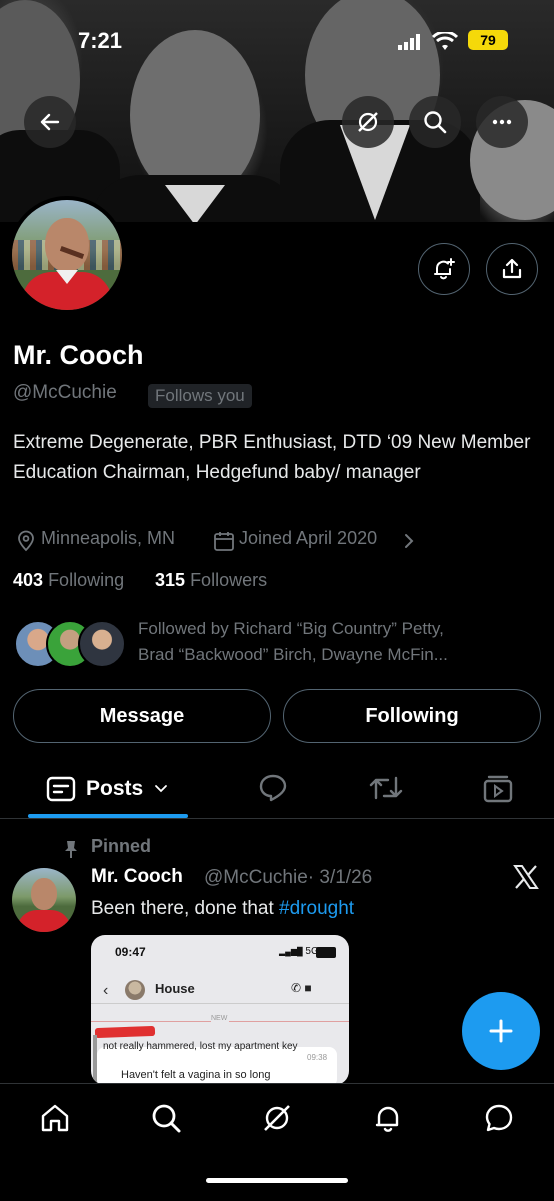  What do you see at coordinates (137, 877) in the screenshot?
I see `tweet-author-name: Mr. Cooch` at bounding box center [137, 877].